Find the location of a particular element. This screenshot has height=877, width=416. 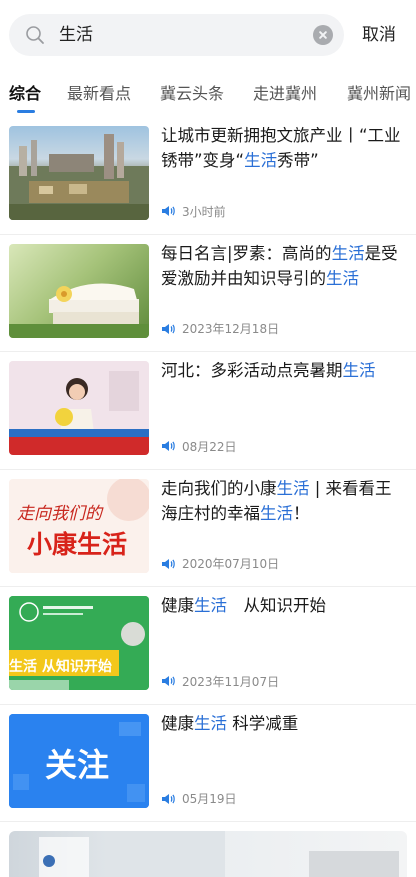

news-title: 每日名言|罗素：高尚的生活是受爱激励并由知识导引的生活 is located at coordinates (279, 265).